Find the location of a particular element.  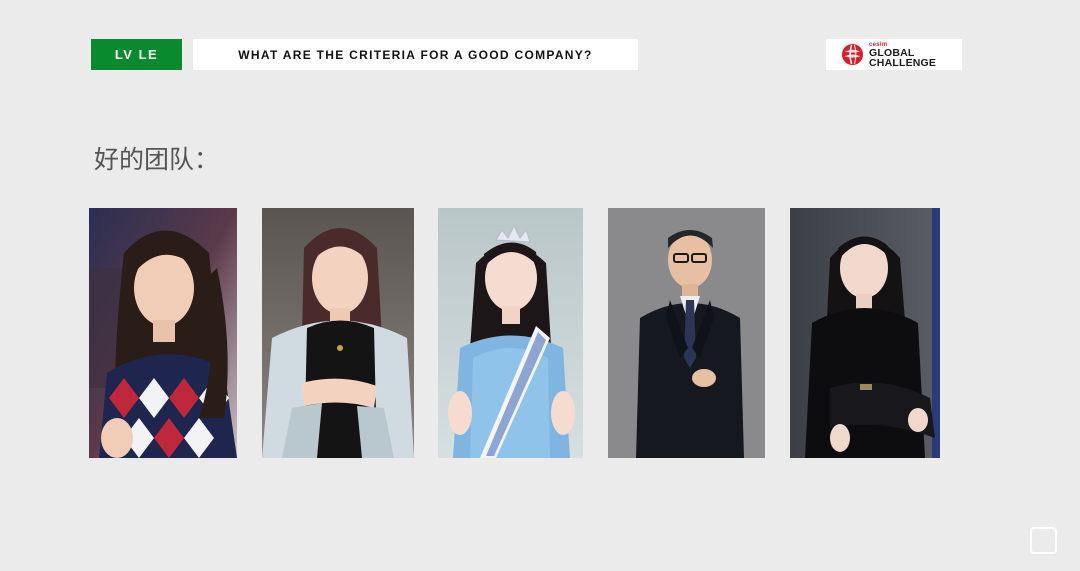

team-label: LV LE is located at coordinates (136, 54).